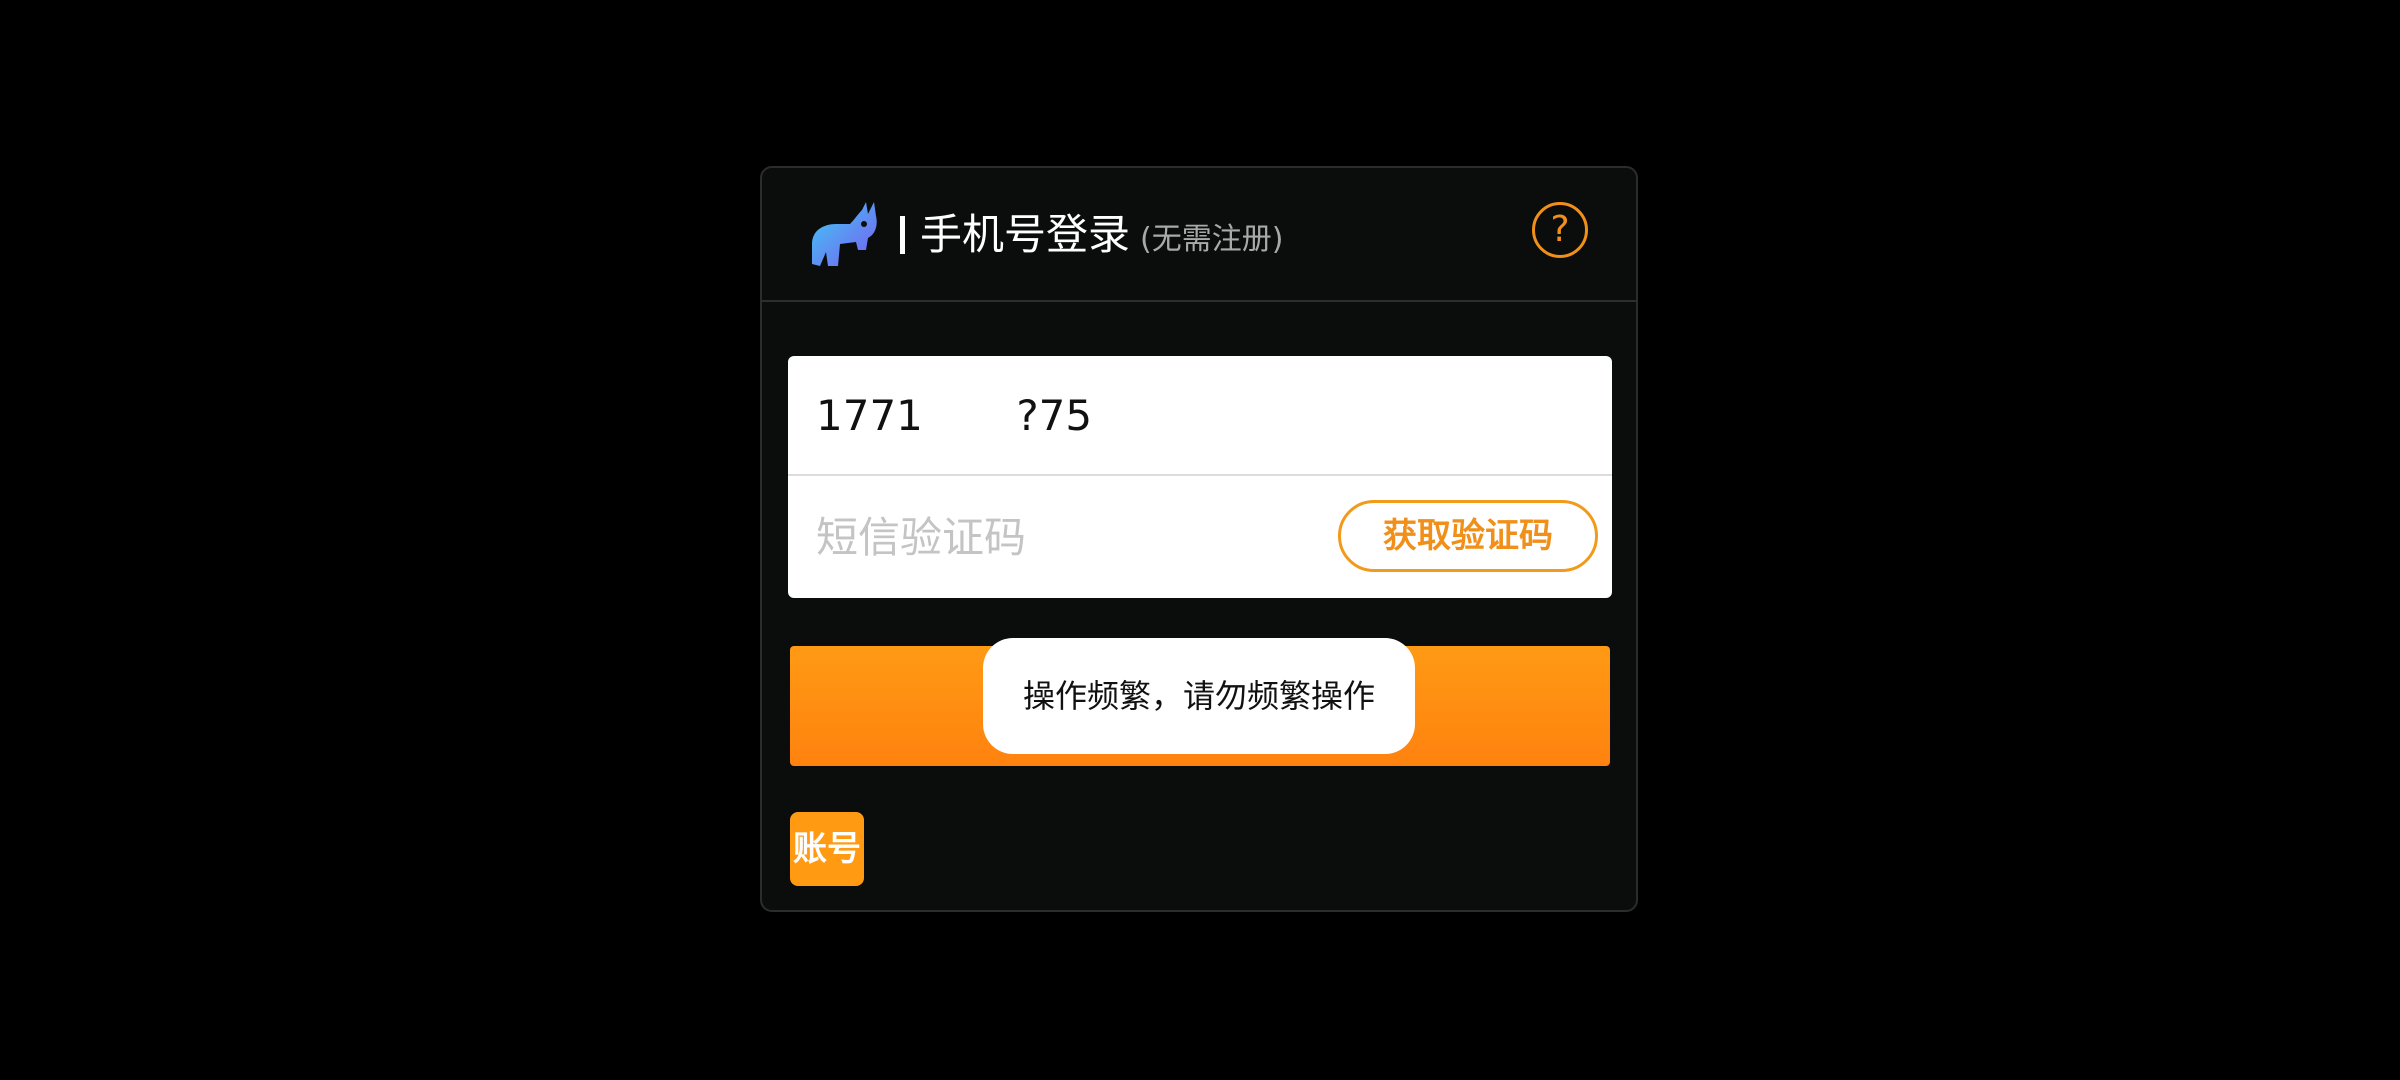 Image resolution: width=2400 pixels, height=1080 pixels. What do you see at coordinates (1468, 536) in the screenshot?
I see `get-code-button: 获取验证码` at bounding box center [1468, 536].